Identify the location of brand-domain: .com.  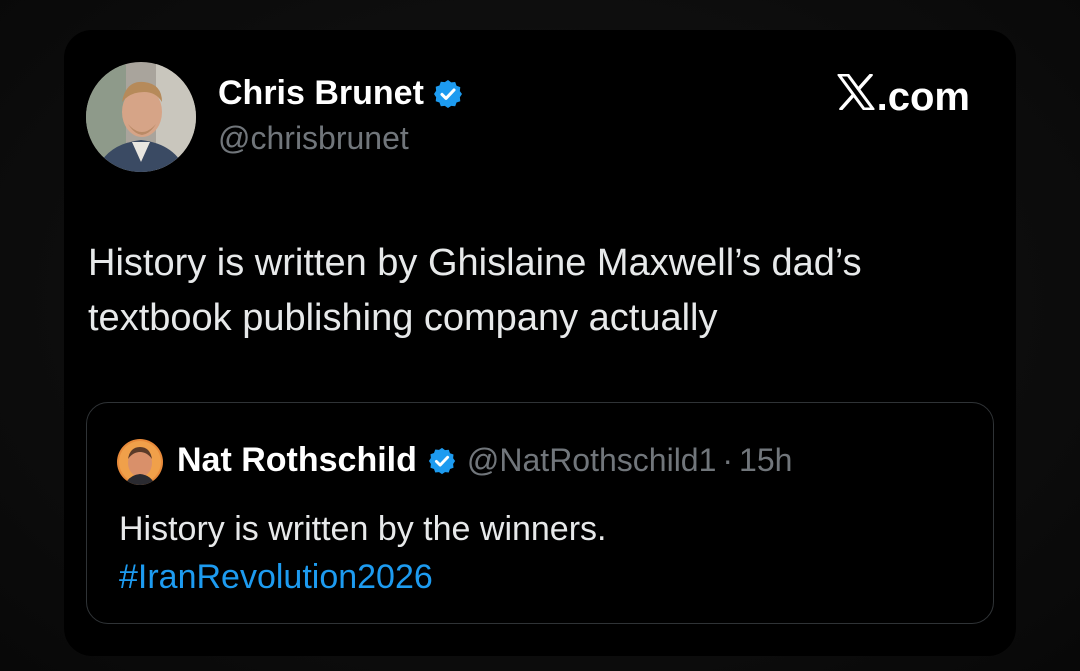
(923, 96).